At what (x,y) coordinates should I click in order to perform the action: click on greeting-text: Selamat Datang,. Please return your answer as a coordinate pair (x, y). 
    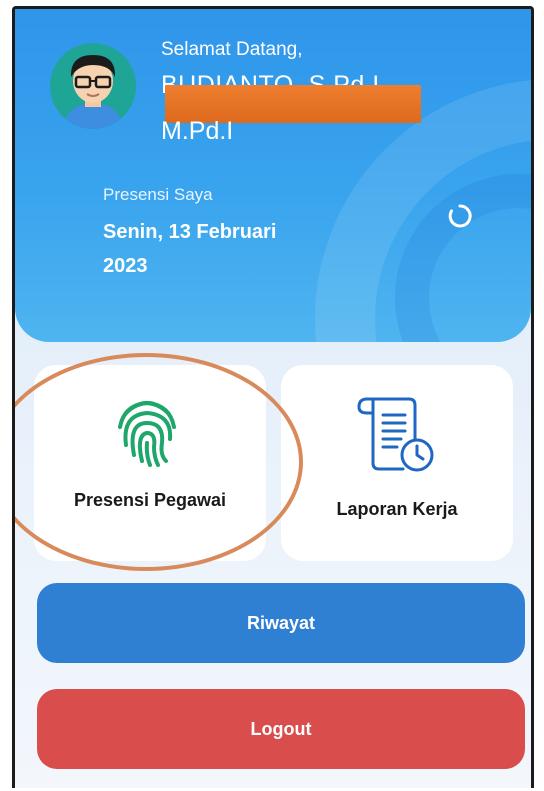
    Looking at the image, I should click on (232, 49).